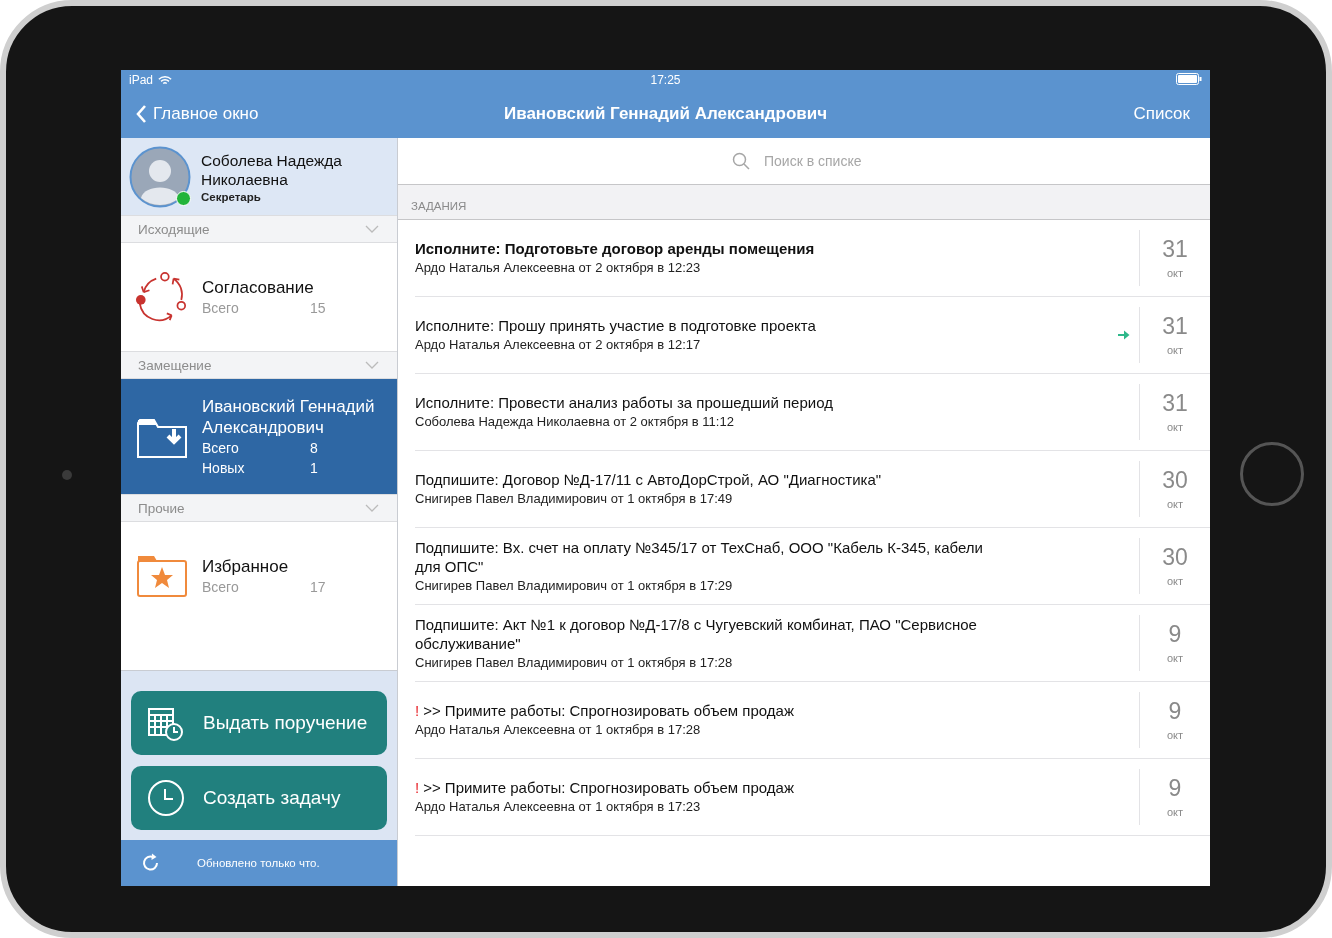 The height and width of the screenshot is (938, 1332). I want to click on folder-star-icon, so click(162, 576).